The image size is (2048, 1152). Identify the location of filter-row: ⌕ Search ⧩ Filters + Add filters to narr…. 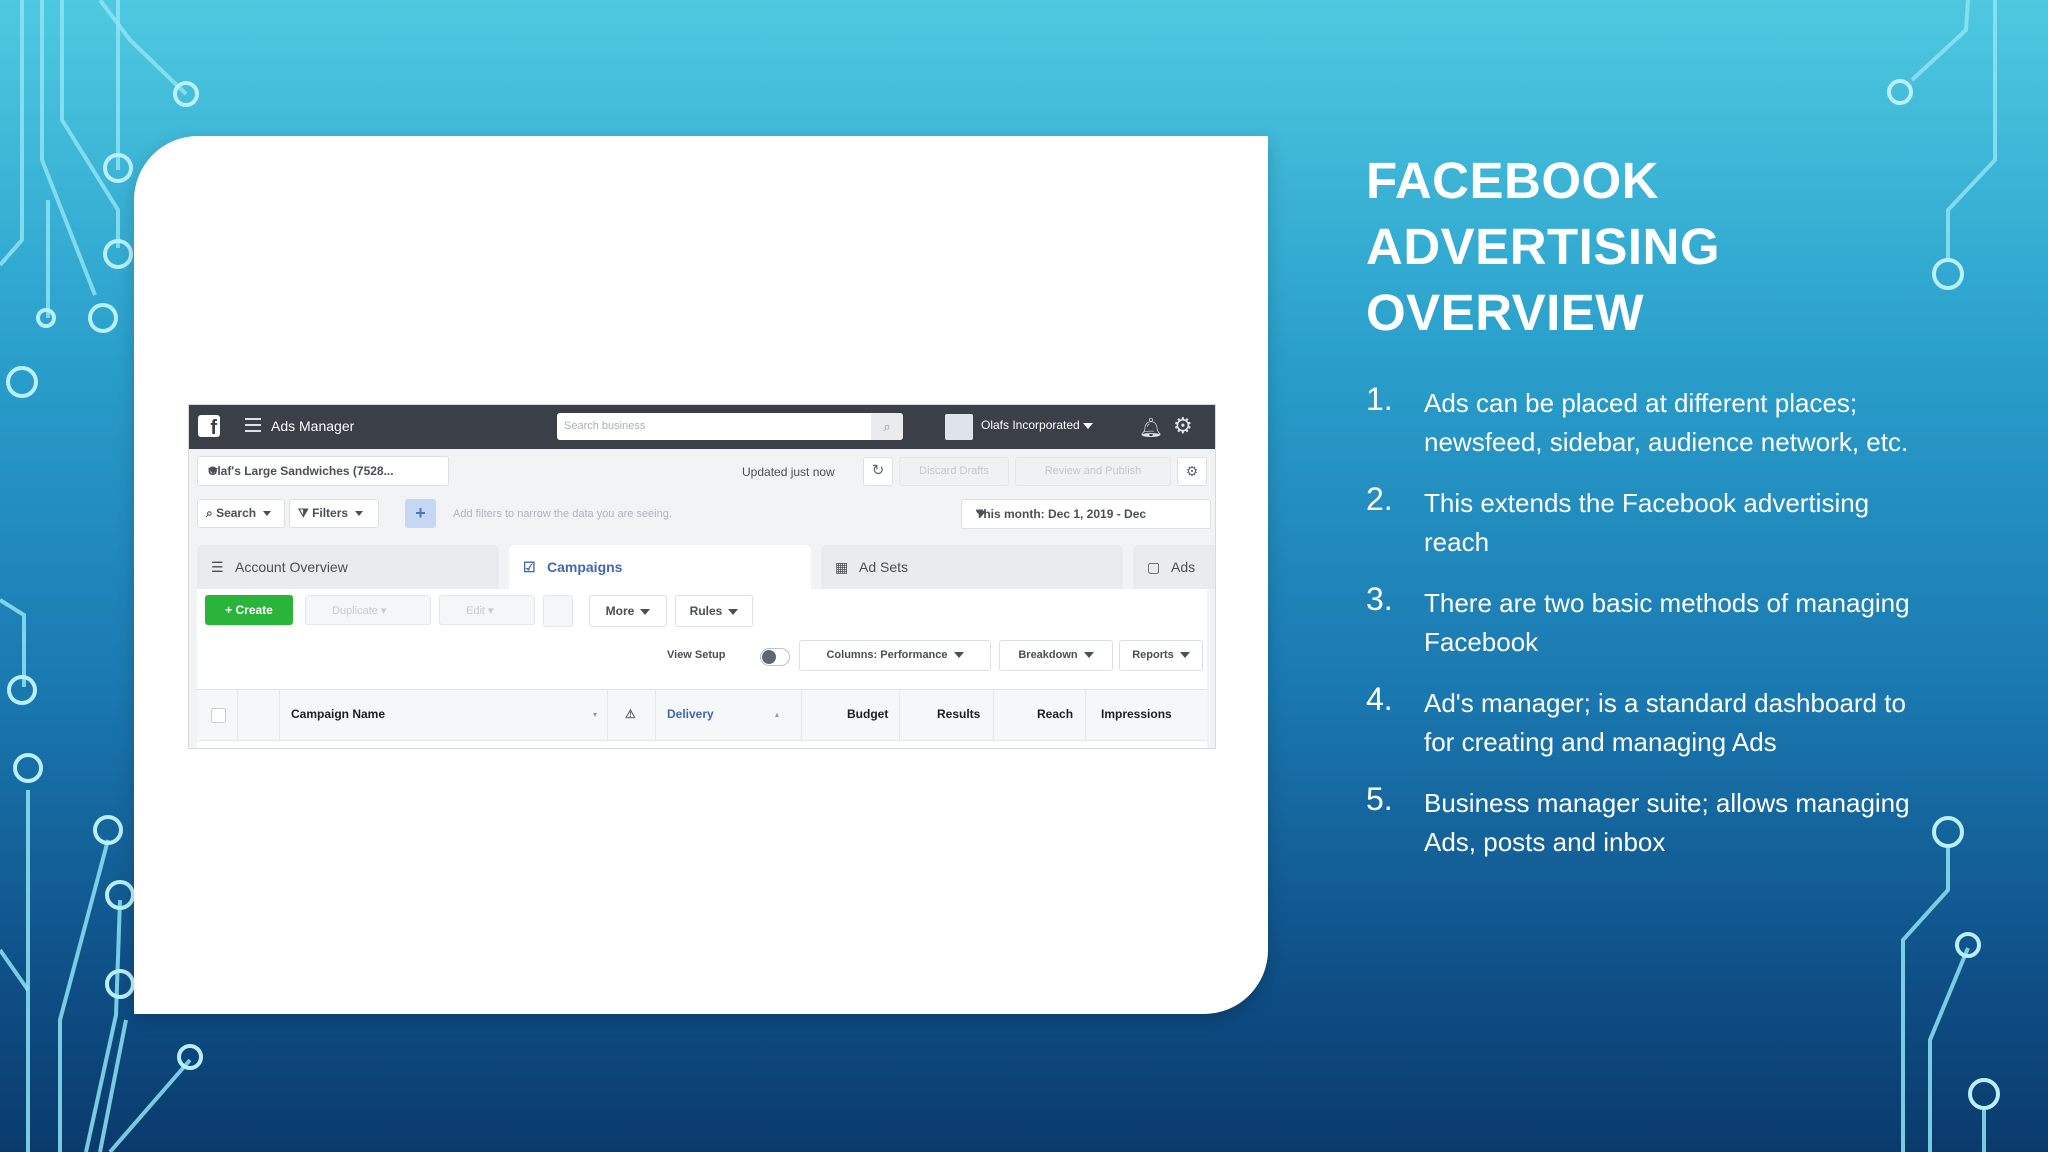
(702, 514).